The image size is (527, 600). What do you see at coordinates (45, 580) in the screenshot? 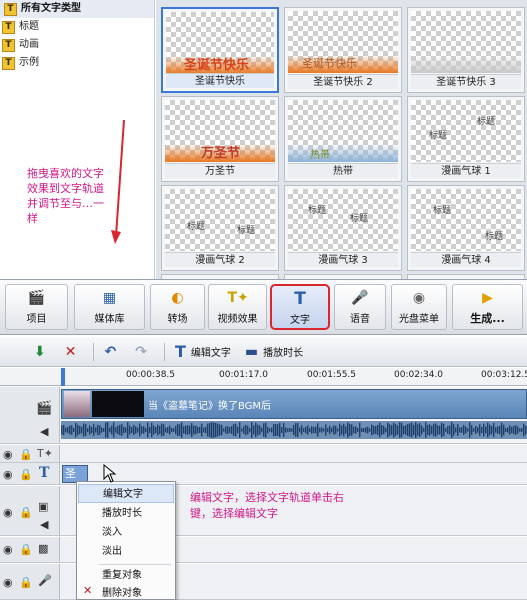
I see `microphone-icon: 🎤` at bounding box center [45, 580].